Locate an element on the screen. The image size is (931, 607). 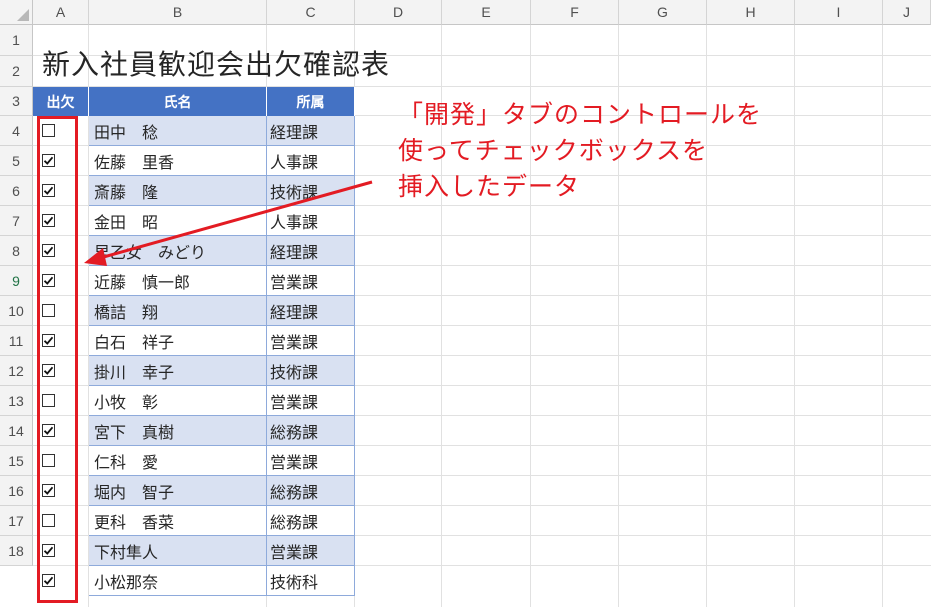
annotation-line: 「開発」タブのコントロールを is located at coordinates (580, 114).